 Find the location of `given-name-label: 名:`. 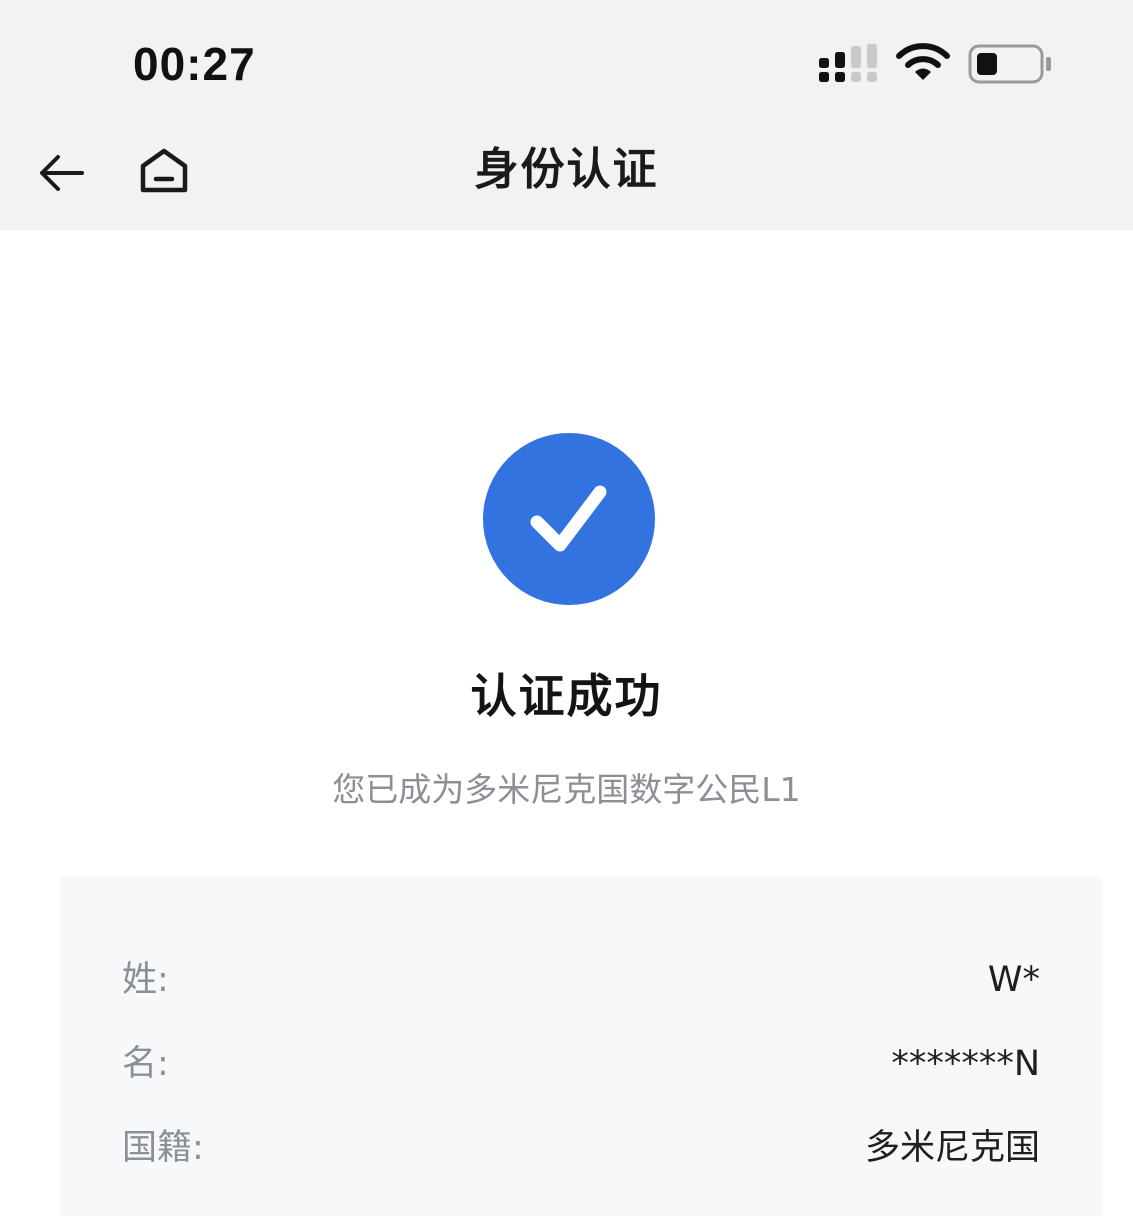

given-name-label: 名: is located at coordinates (145, 1064).